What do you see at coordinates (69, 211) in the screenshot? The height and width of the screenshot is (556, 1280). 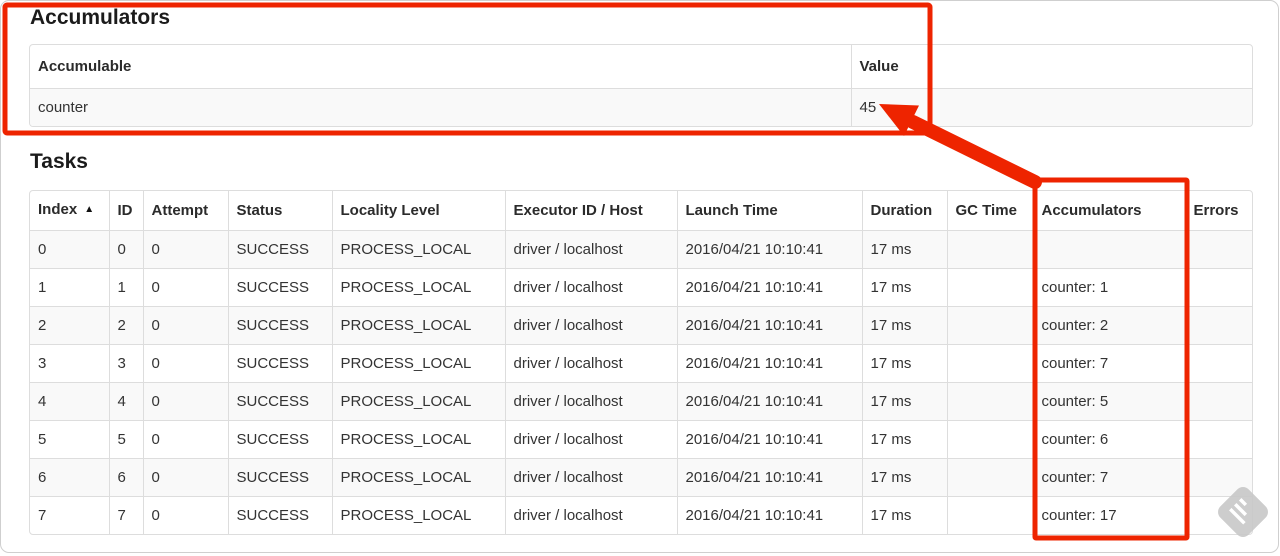 I see `column-header-index: Index ▲` at bounding box center [69, 211].